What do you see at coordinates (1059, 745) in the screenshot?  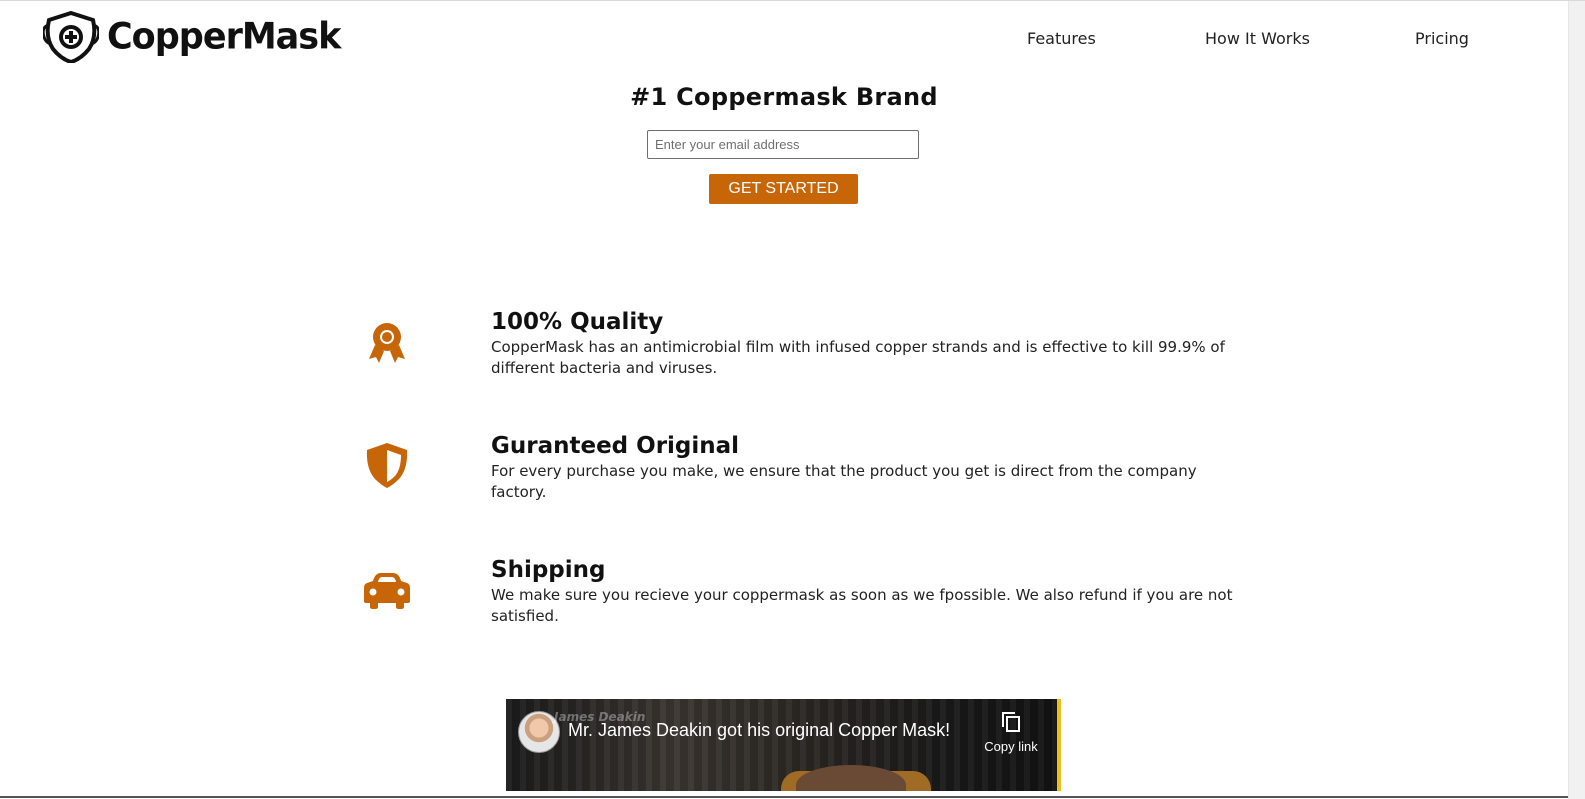 I see `video-edge` at bounding box center [1059, 745].